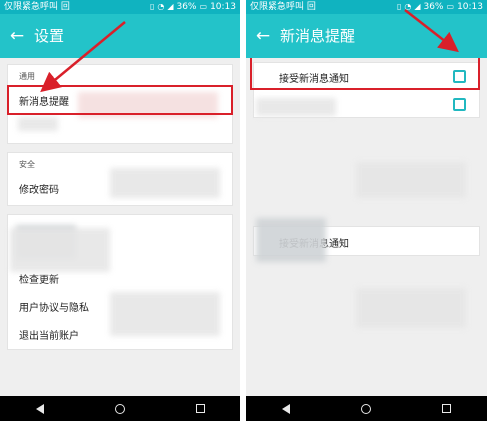 The image size is (487, 421). What do you see at coordinates (459, 76) in the screenshot?
I see `receive-notification-checkbox` at bounding box center [459, 76].